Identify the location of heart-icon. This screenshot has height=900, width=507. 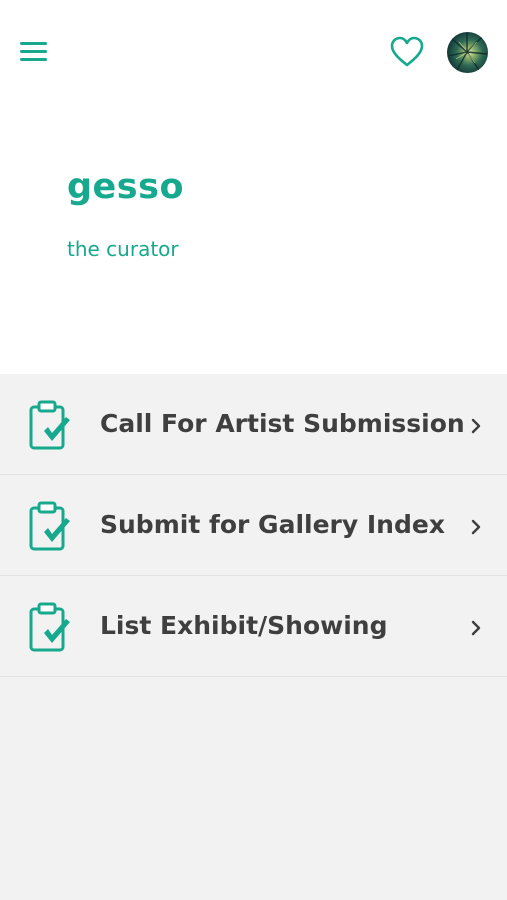
(407, 52).